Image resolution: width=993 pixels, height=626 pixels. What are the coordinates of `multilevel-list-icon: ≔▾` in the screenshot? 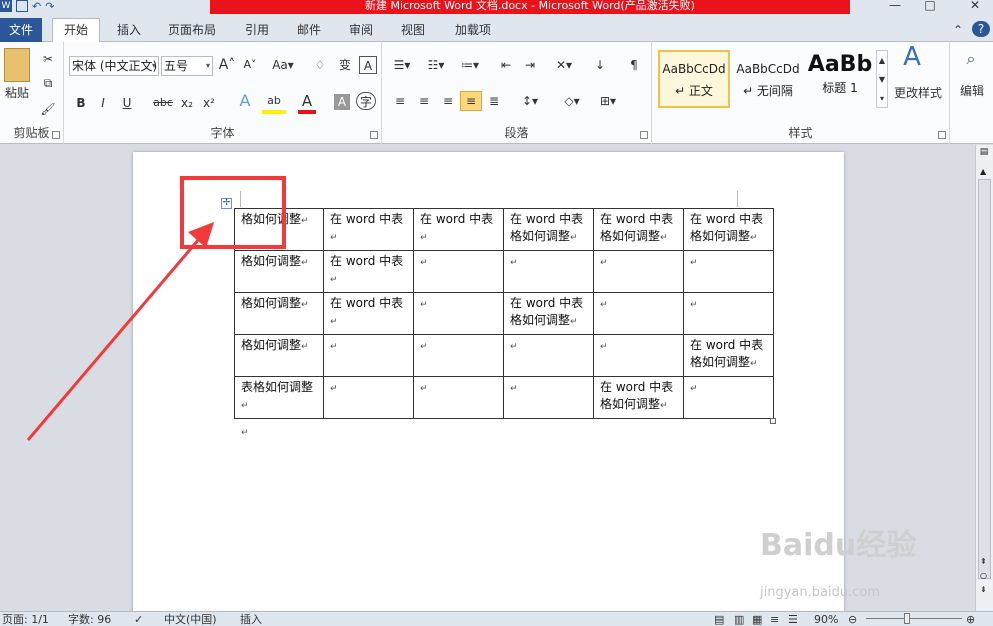 It's located at (470, 65).